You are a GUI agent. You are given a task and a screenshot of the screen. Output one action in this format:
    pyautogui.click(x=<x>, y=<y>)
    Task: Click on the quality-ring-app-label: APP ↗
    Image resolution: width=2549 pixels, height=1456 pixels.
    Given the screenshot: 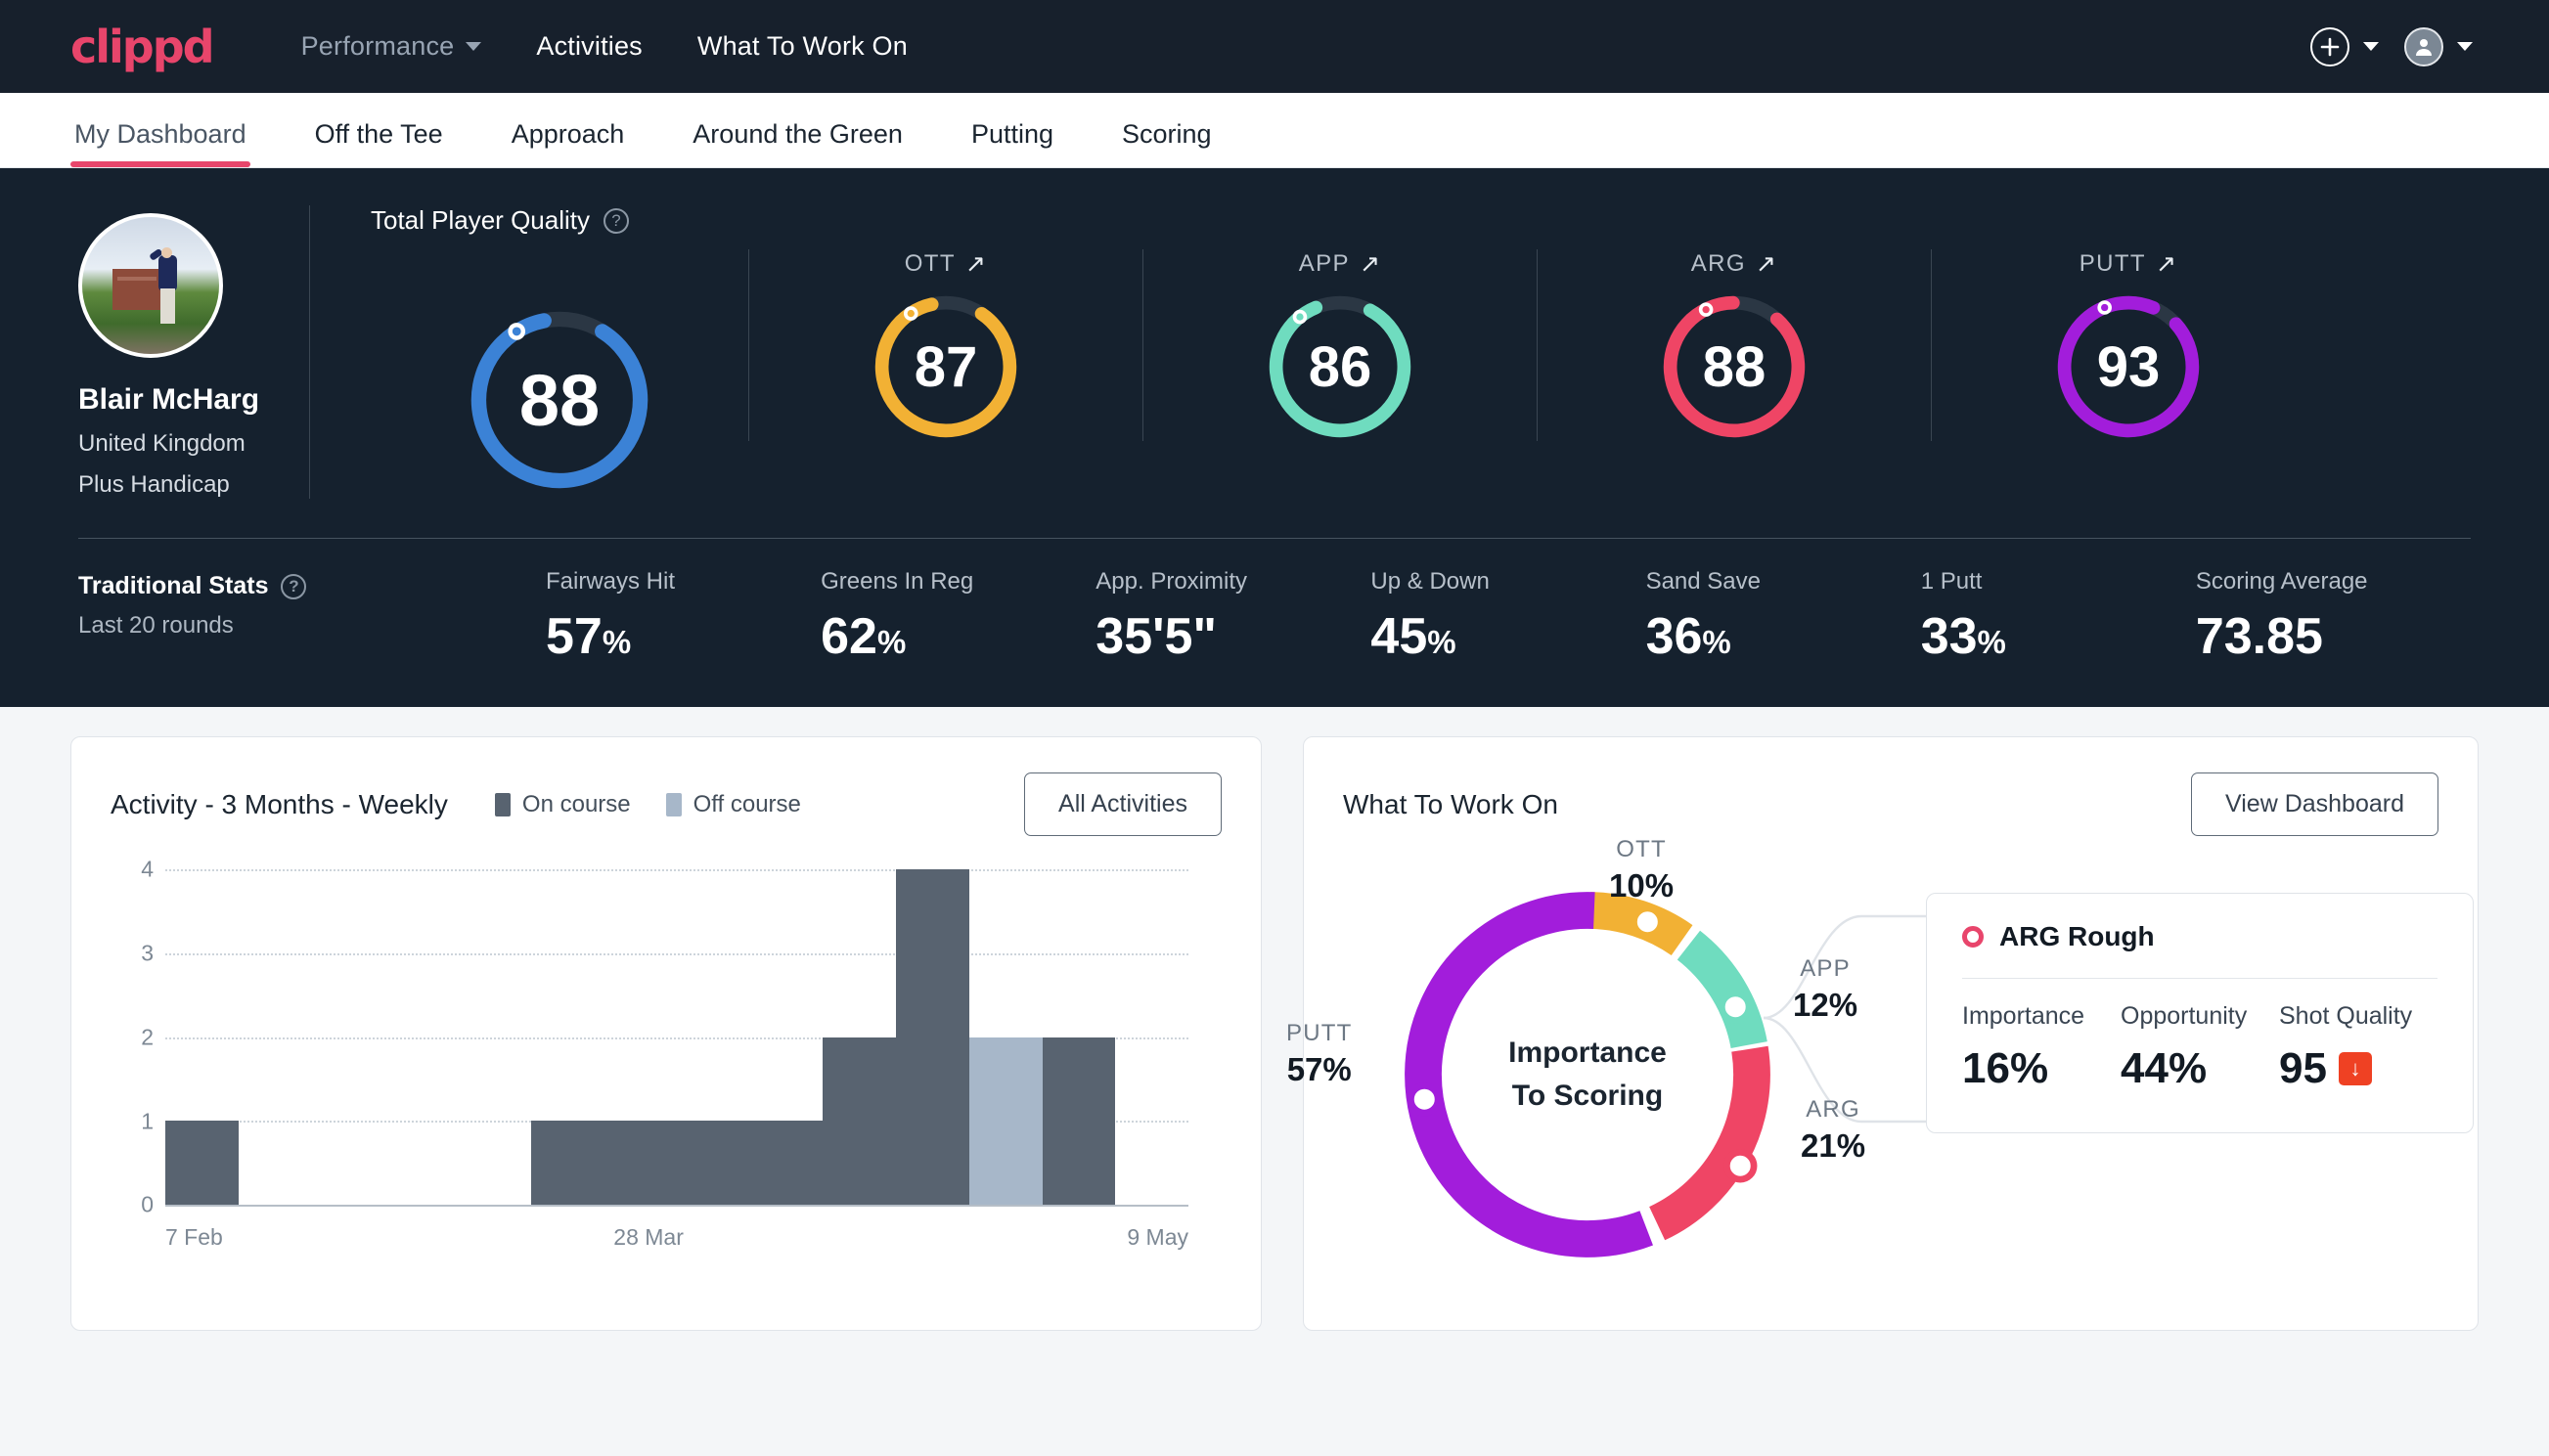 What is the action you would take?
    pyautogui.click(x=1341, y=264)
    